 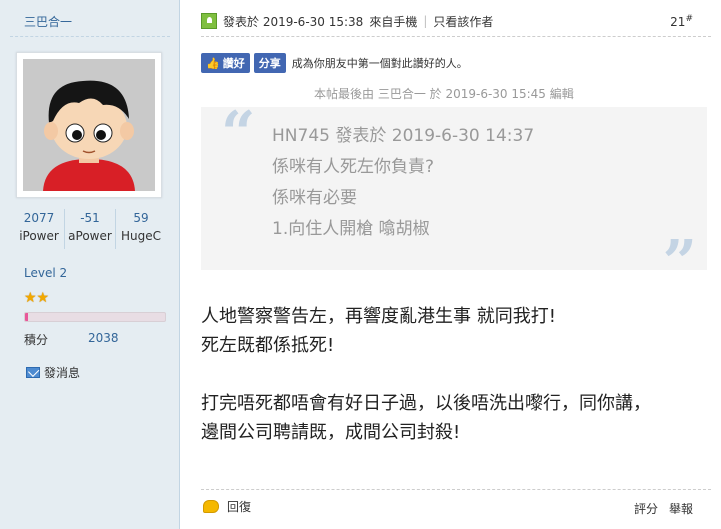 I want to click on level-progress-fill, so click(x=26, y=317).